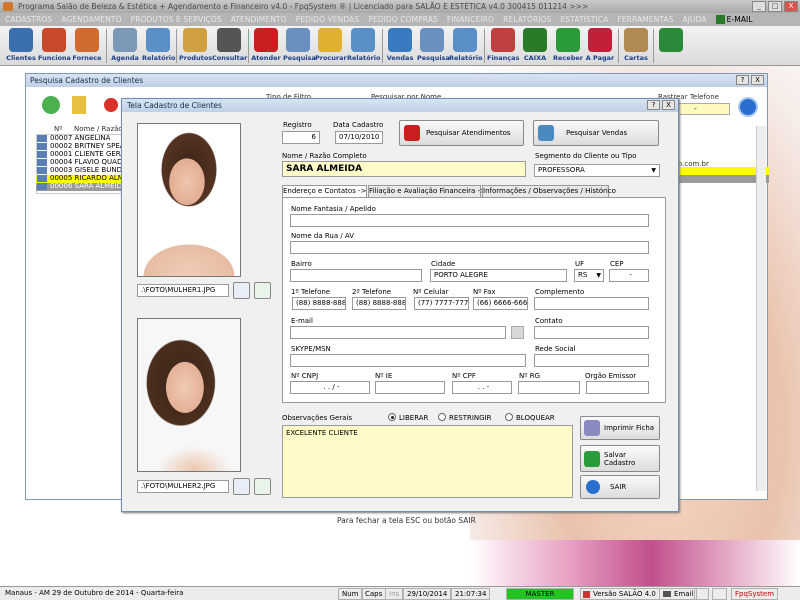  I want to click on toolbar-caixa-button: CAIXA, so click(535, 46).